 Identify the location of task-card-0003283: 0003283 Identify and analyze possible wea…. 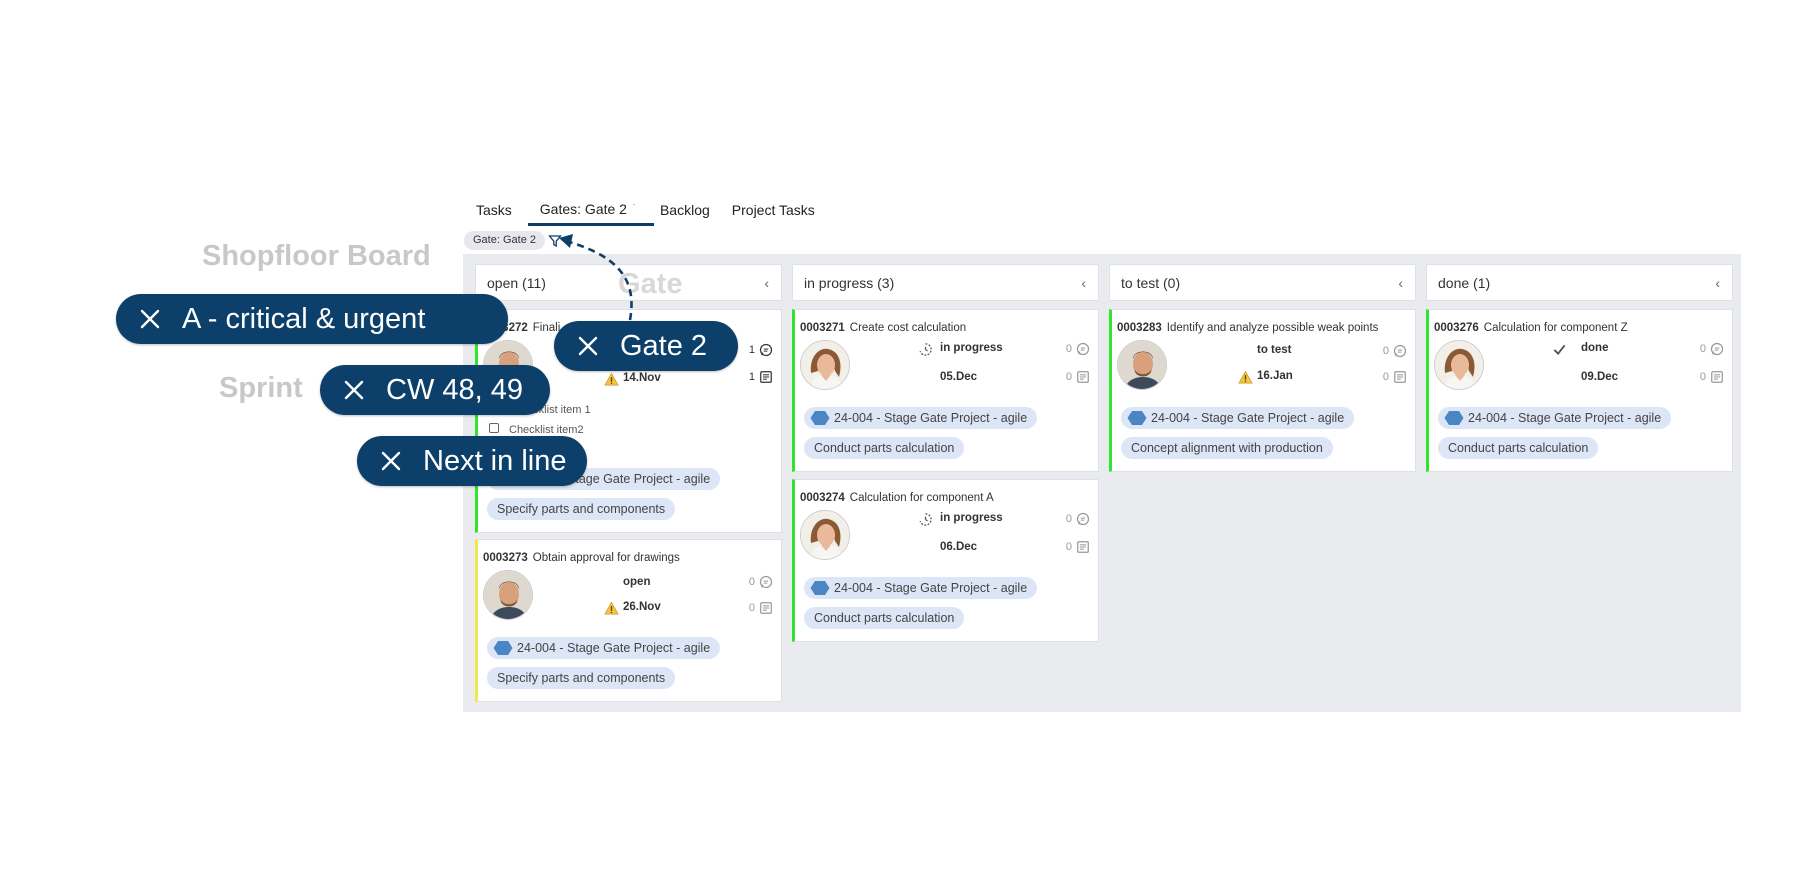
(1262, 390).